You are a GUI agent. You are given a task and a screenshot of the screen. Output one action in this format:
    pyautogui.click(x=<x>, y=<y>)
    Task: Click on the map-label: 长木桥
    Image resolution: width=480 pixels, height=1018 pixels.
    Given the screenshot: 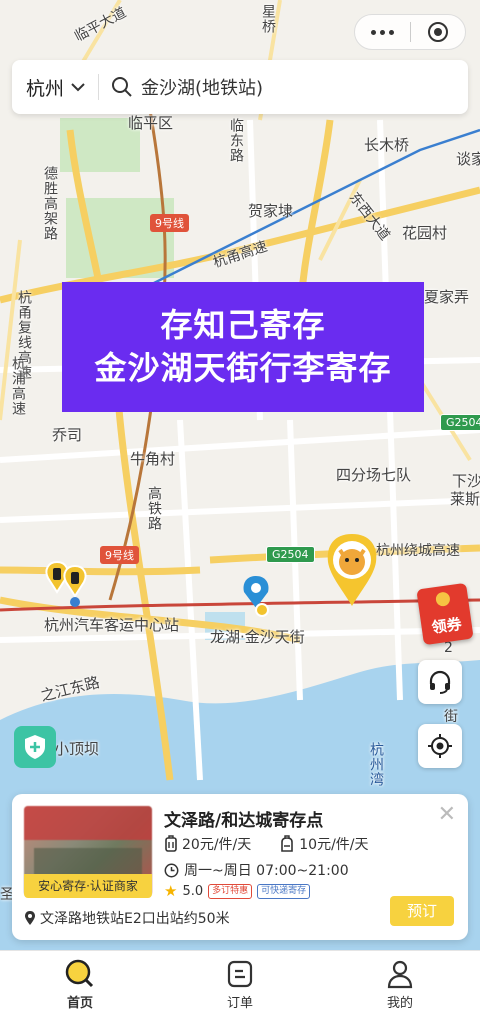 What is the action you would take?
    pyautogui.click(x=387, y=145)
    